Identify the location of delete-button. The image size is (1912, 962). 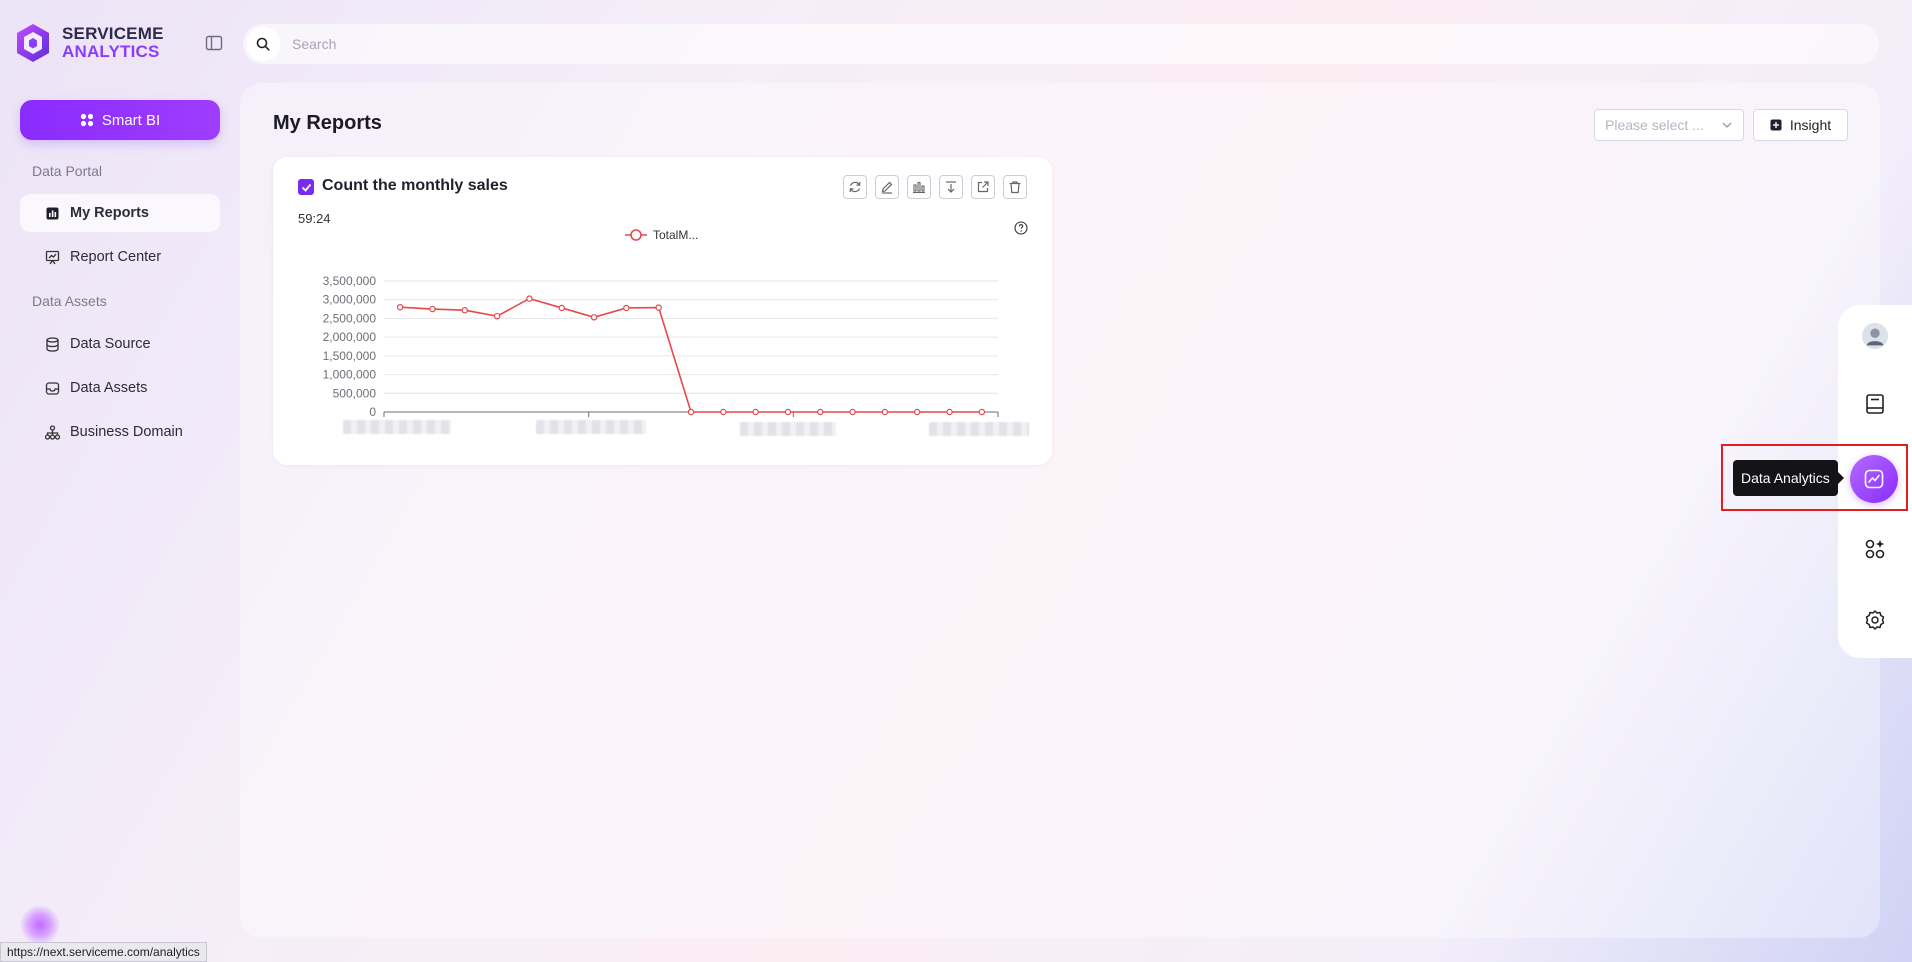
(1015, 187).